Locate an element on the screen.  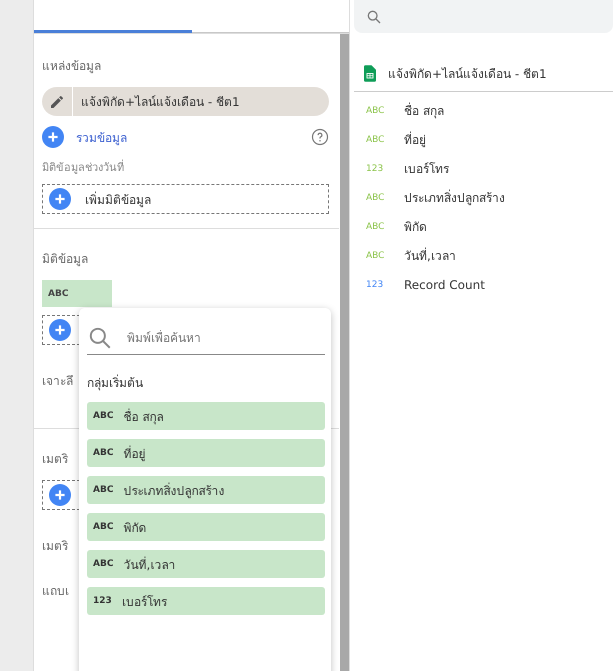
search-field: พิมพ์เพื่อค้นหา is located at coordinates (217, 338).